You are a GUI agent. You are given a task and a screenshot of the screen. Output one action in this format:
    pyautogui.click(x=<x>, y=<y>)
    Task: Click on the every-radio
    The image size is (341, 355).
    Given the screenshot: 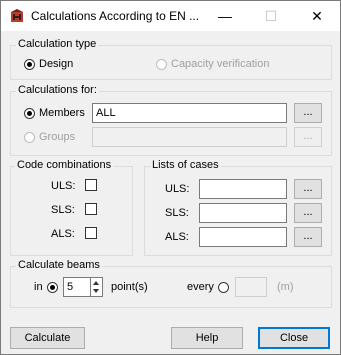 What is the action you would take?
    pyautogui.click(x=223, y=287)
    